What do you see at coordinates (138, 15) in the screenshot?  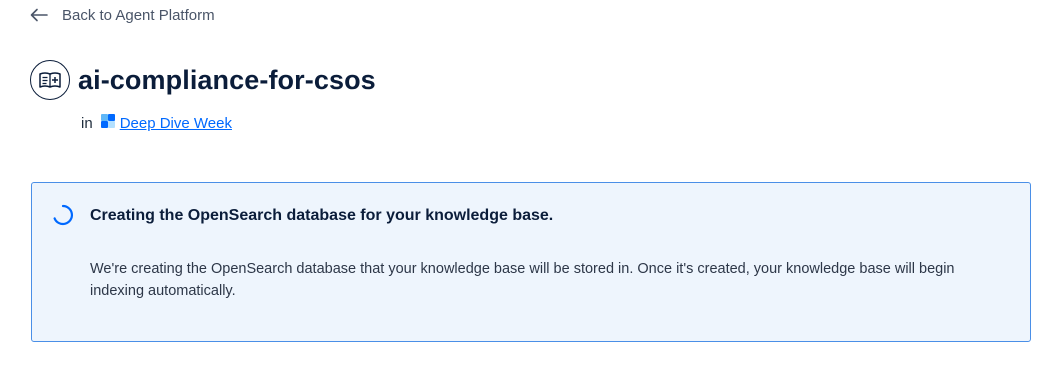 I see `back-link-label: Back to Agent Platform` at bounding box center [138, 15].